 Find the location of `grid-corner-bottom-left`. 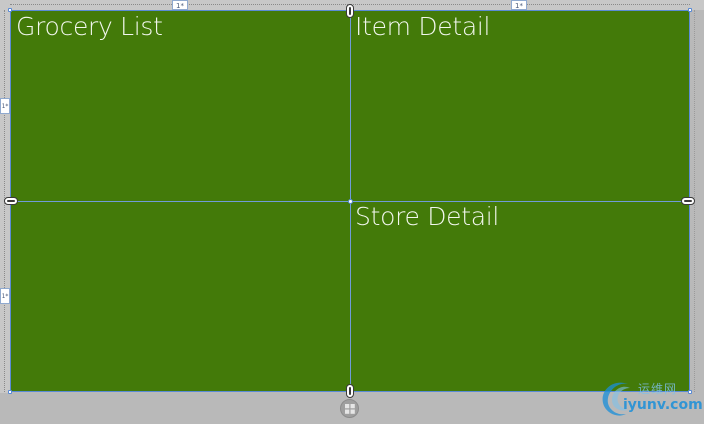

grid-corner-bottom-left is located at coordinates (10, 392).